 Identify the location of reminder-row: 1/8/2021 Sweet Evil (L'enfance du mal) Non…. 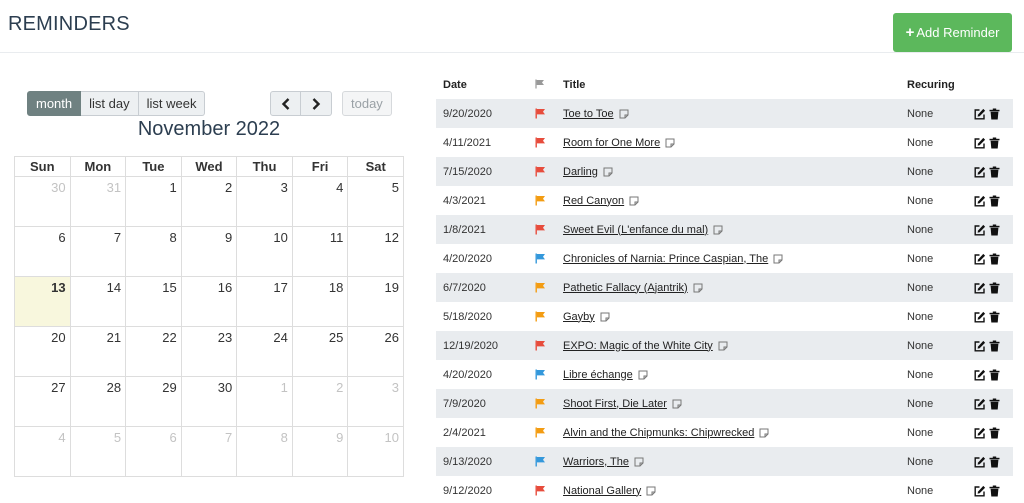
(724, 229).